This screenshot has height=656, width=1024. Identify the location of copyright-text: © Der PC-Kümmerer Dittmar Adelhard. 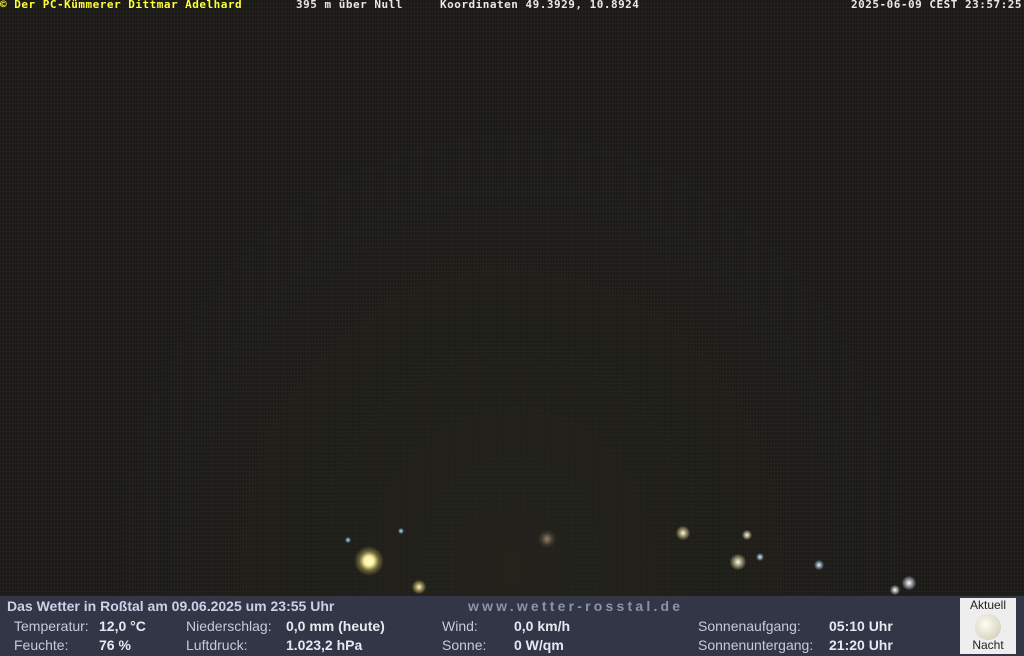
(121, 5).